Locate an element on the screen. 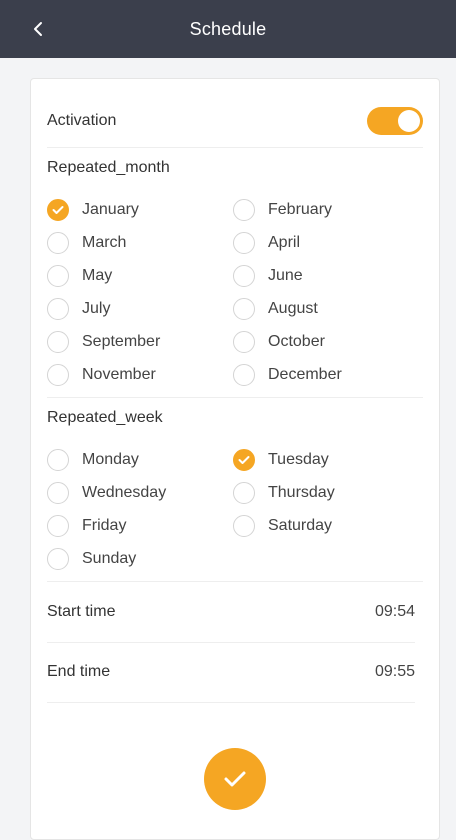 This screenshot has width=456, height=840. month-option-label: August is located at coordinates (293, 308).